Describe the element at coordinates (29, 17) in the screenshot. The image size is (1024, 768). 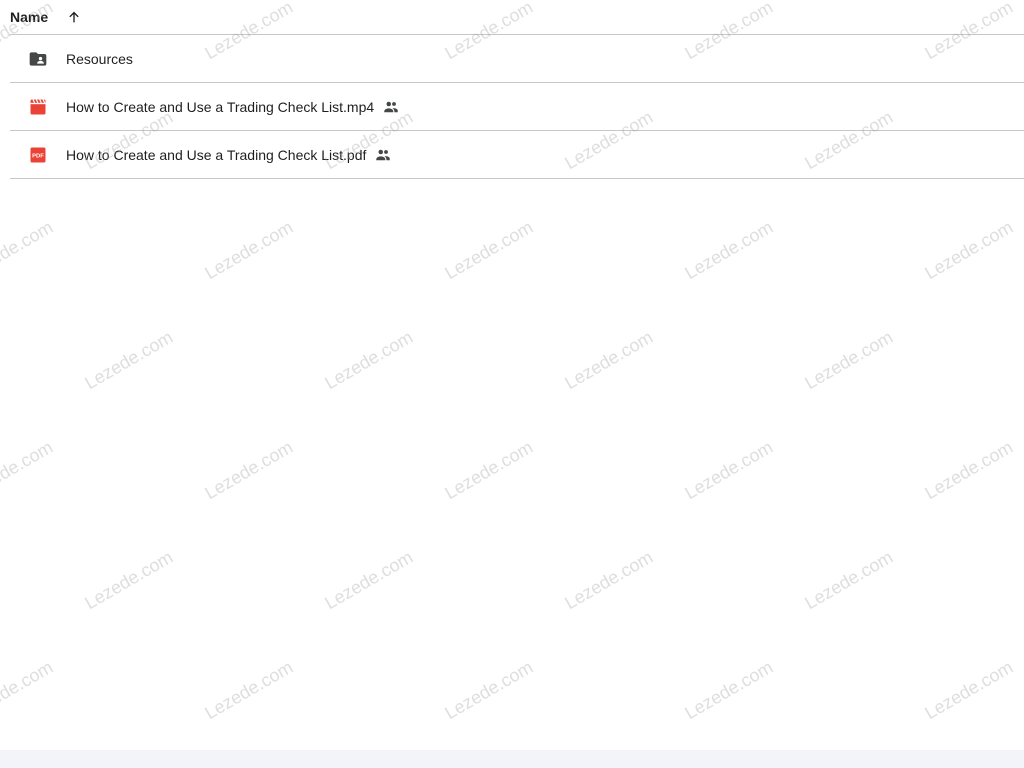
I see `name-column-label: Name` at that location.